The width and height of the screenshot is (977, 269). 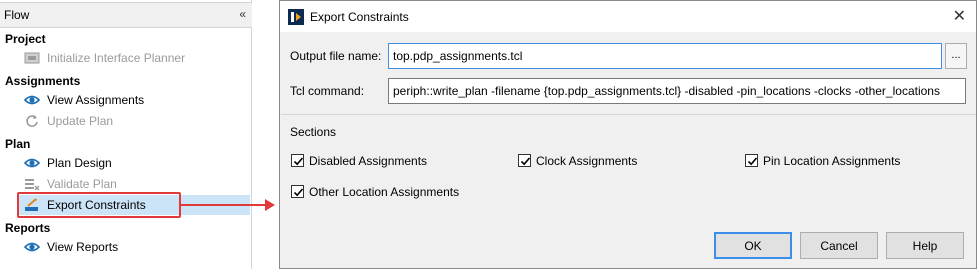 I want to click on flow-item-label: Plan Design, so click(x=79, y=163).